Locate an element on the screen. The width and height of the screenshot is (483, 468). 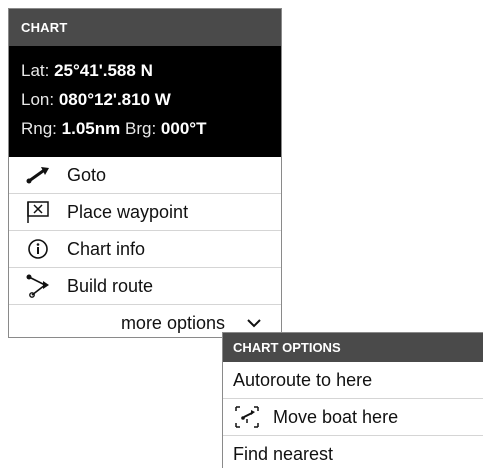
menu-item-chart-info: Chart info is located at coordinates (145, 249).